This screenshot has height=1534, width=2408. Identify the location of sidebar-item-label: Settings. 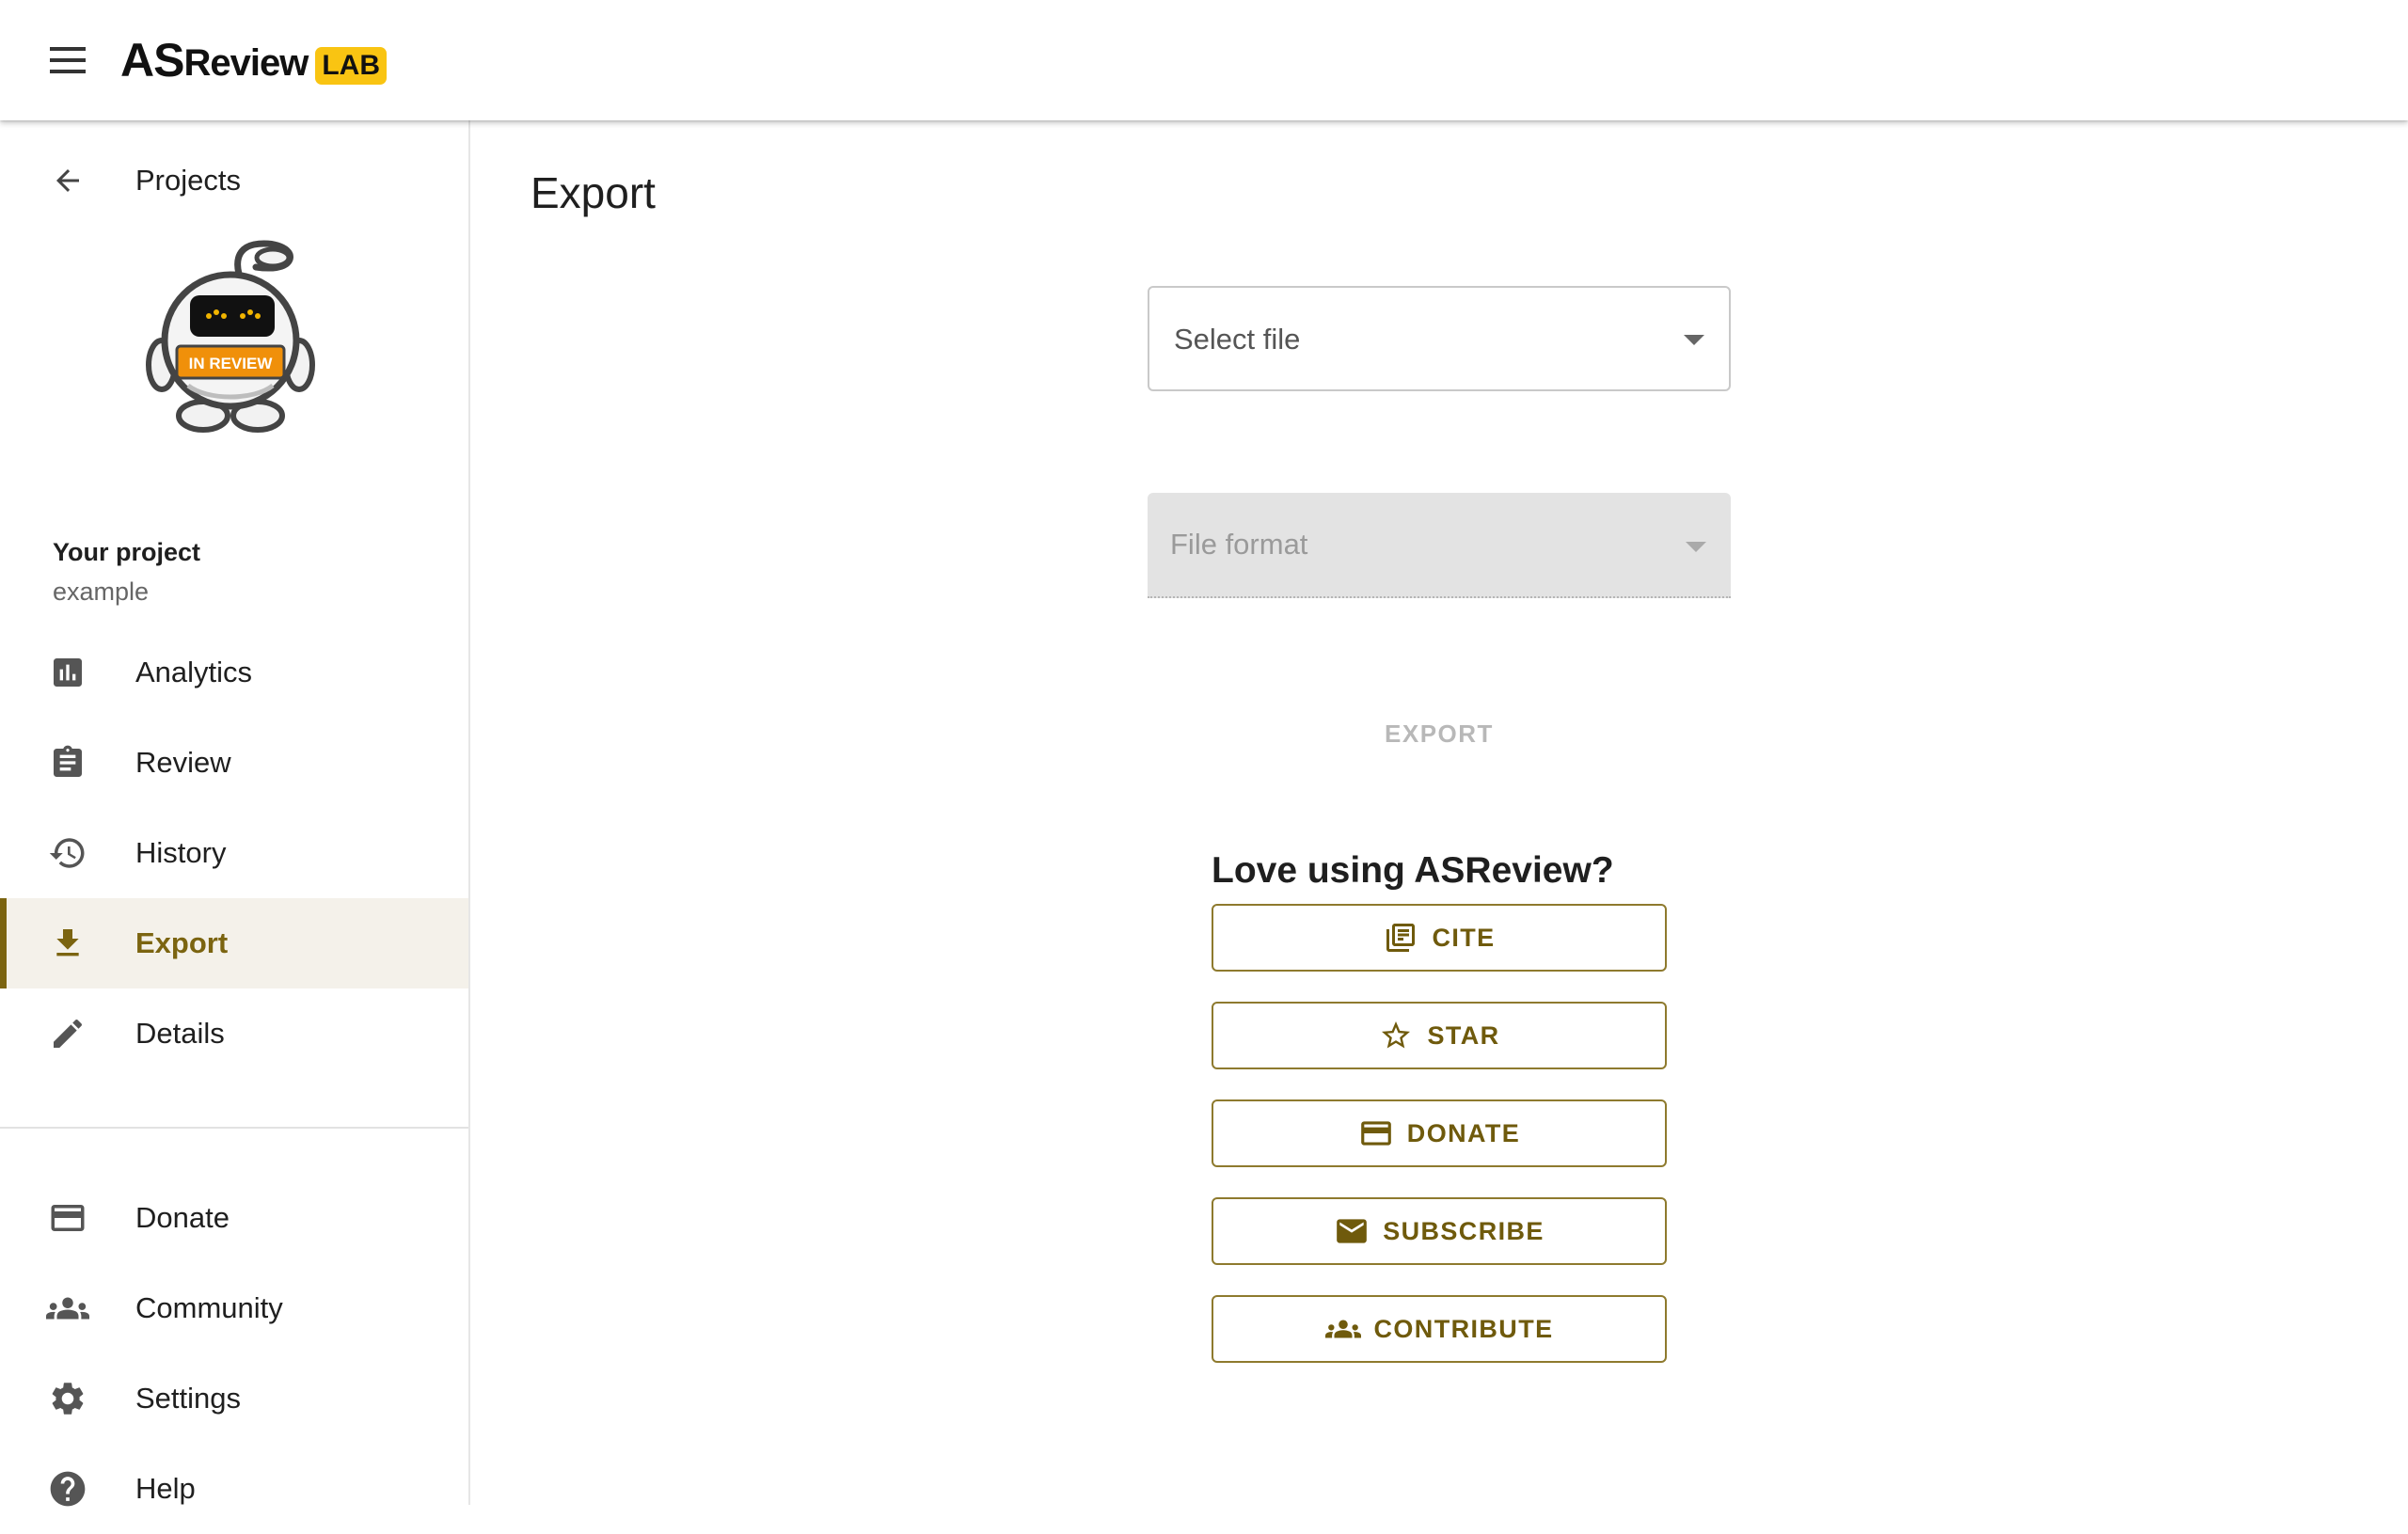
(189, 1398).